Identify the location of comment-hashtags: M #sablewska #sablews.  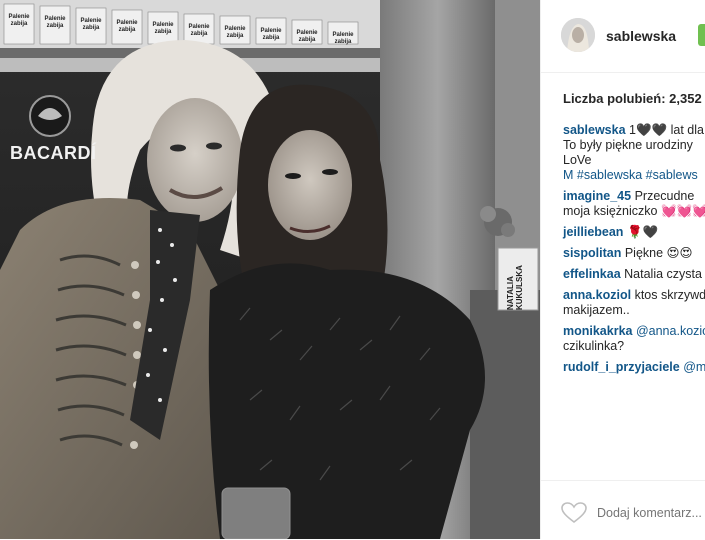
(630, 175).